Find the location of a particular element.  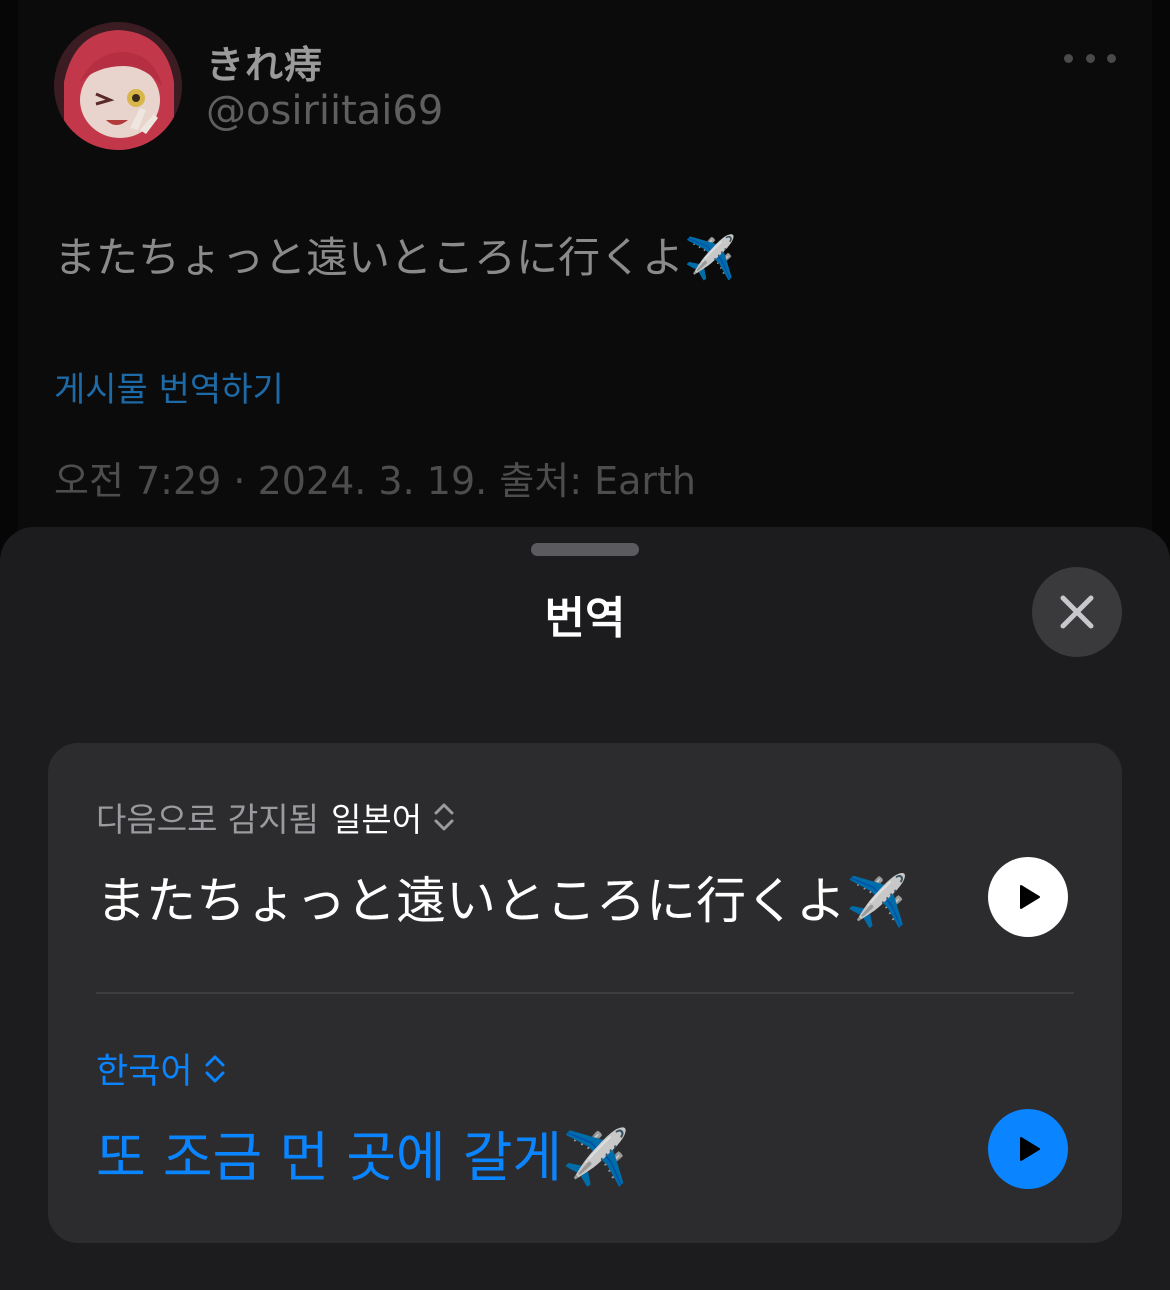

close-icon is located at coordinates (1077, 612).